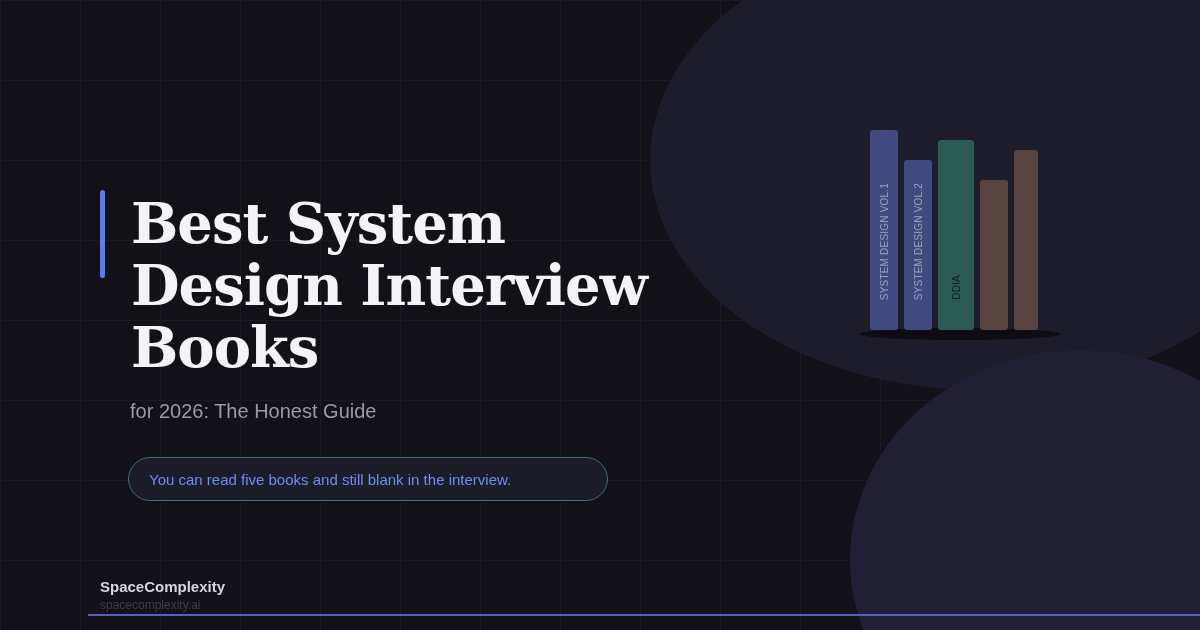  Describe the element at coordinates (884, 241) in the screenshot. I see `book-title: SYSTEM DESIGN VOL.1` at that location.